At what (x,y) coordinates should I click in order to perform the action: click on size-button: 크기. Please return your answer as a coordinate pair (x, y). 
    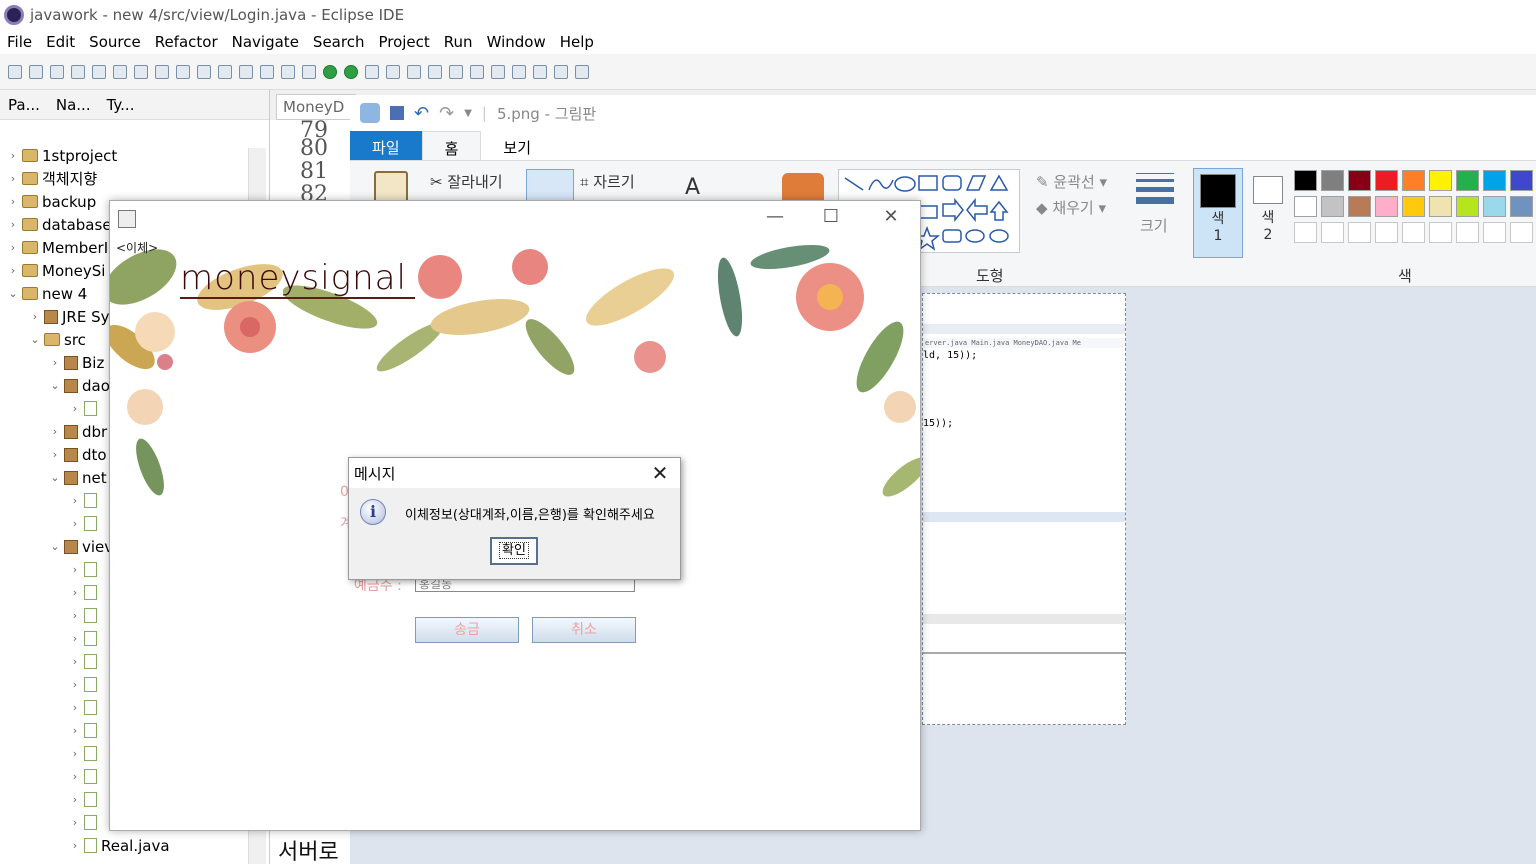
    Looking at the image, I should click on (1154, 225).